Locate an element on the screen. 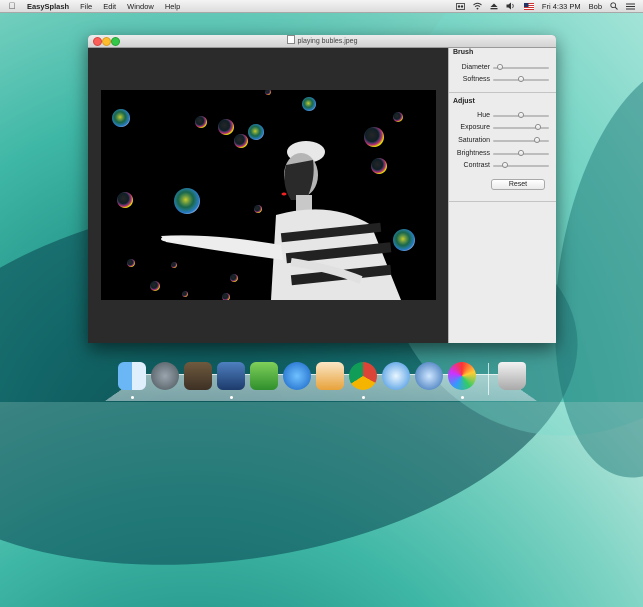 This screenshot has height=607, width=643. contrast-row: Contrast is located at coordinates (502, 166).